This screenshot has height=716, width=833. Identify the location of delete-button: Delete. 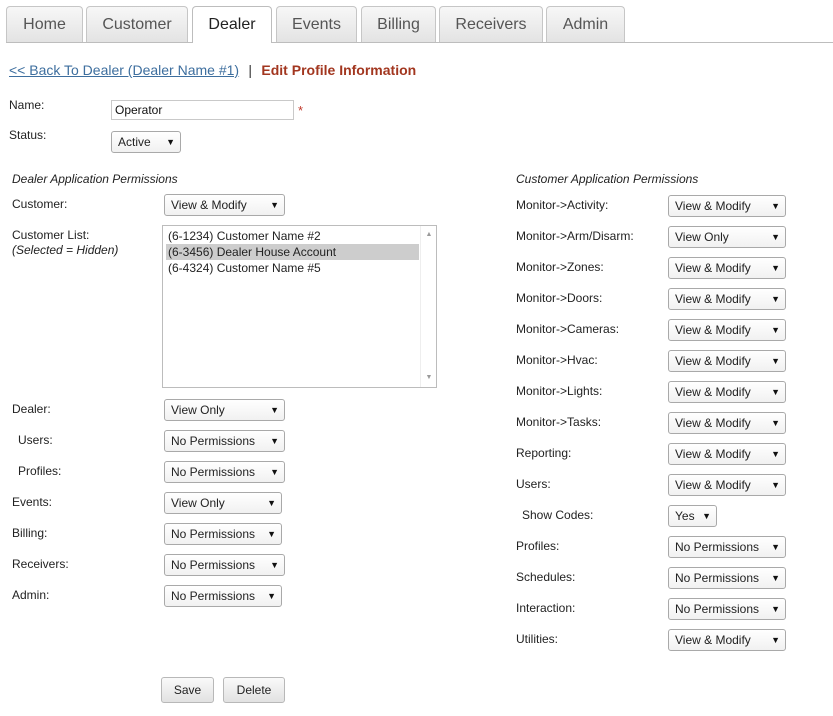
(254, 690).